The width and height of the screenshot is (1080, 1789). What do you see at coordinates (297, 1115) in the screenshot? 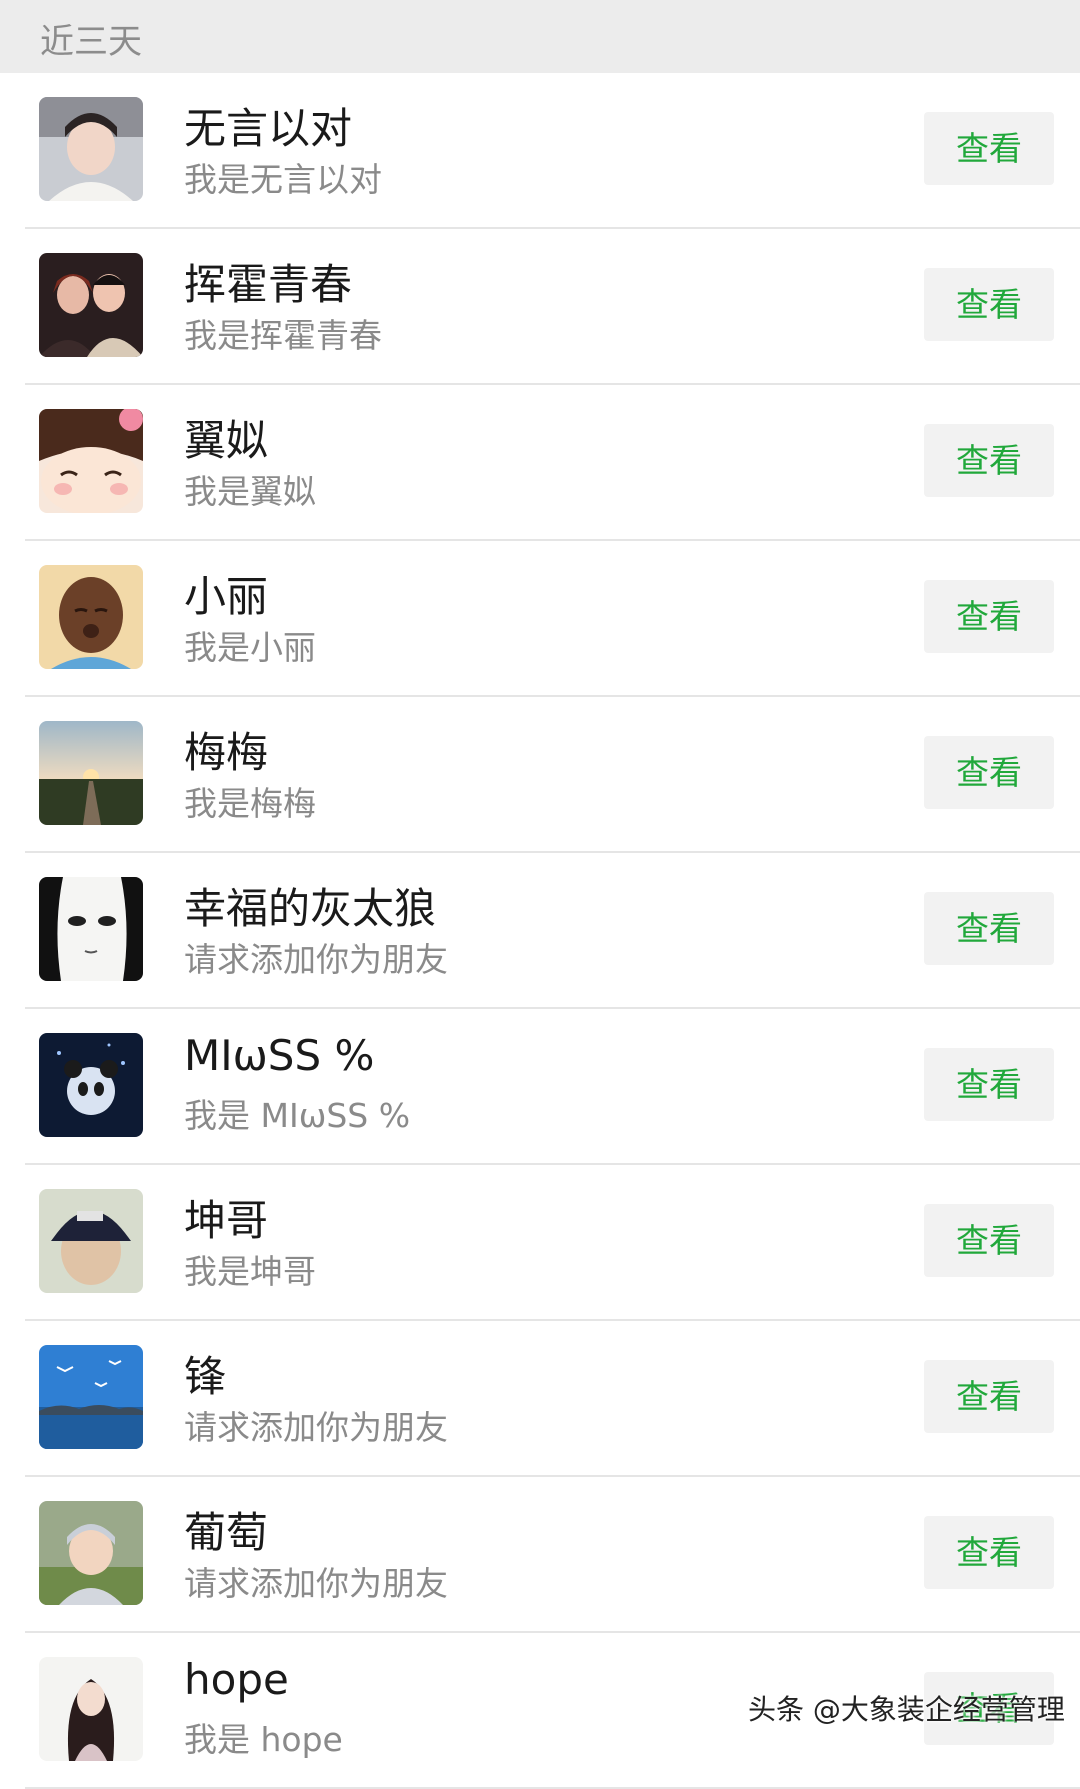
I see `request-message: 我是 MIωSS %` at bounding box center [297, 1115].